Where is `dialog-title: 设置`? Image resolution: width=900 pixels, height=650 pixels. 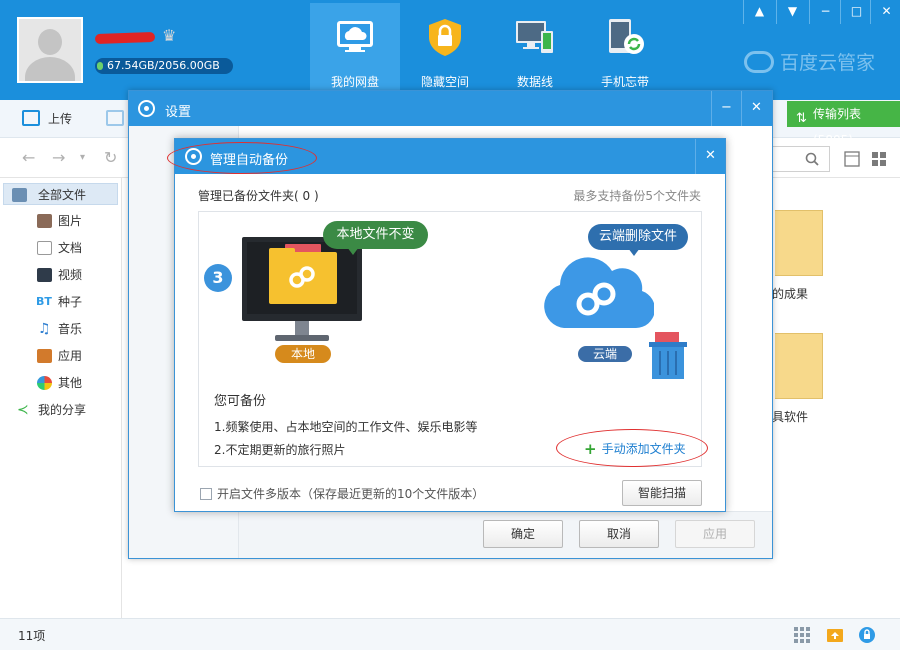 dialog-title: 设置 is located at coordinates (178, 112).